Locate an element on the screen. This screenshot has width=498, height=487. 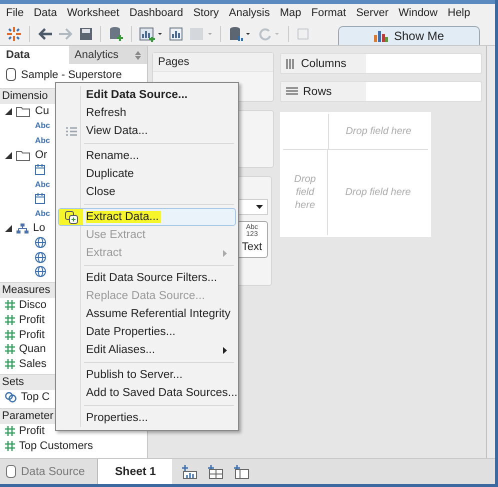
save-icon is located at coordinates (86, 33).